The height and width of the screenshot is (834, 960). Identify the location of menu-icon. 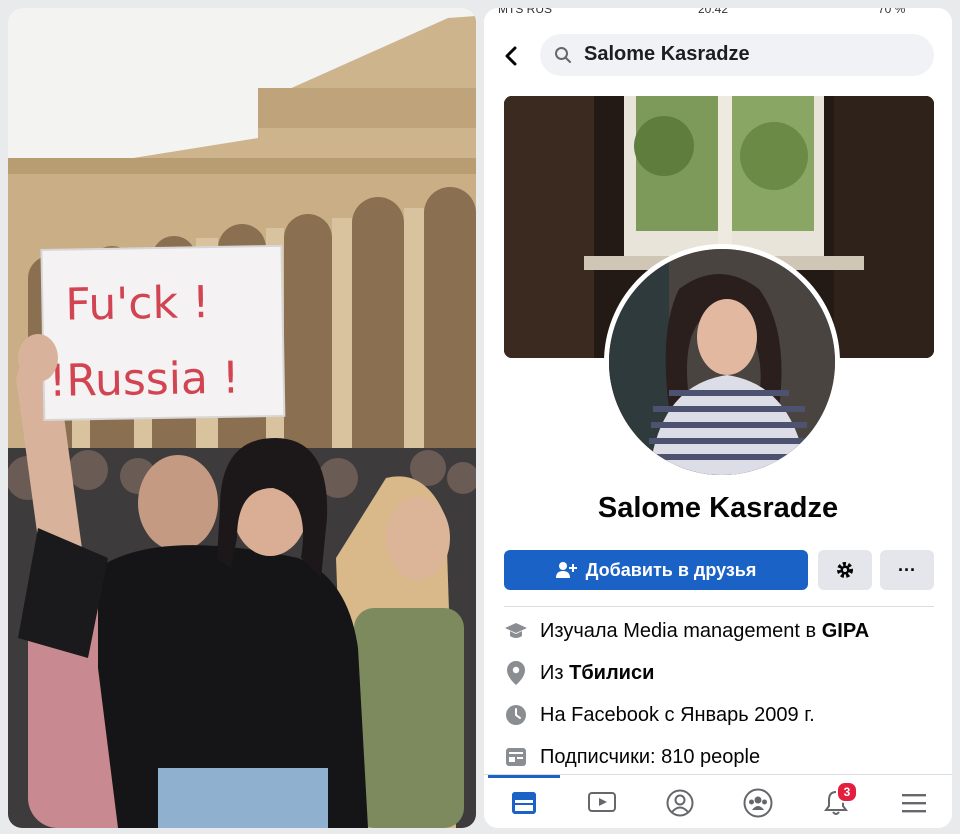
(914, 803).